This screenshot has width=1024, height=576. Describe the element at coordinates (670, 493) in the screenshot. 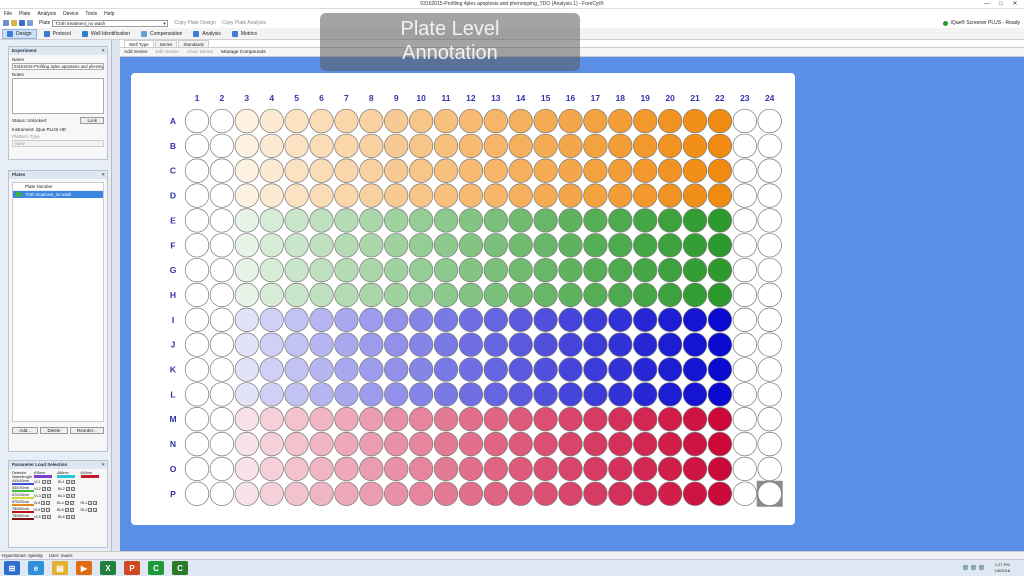

I see `well-P20` at that location.